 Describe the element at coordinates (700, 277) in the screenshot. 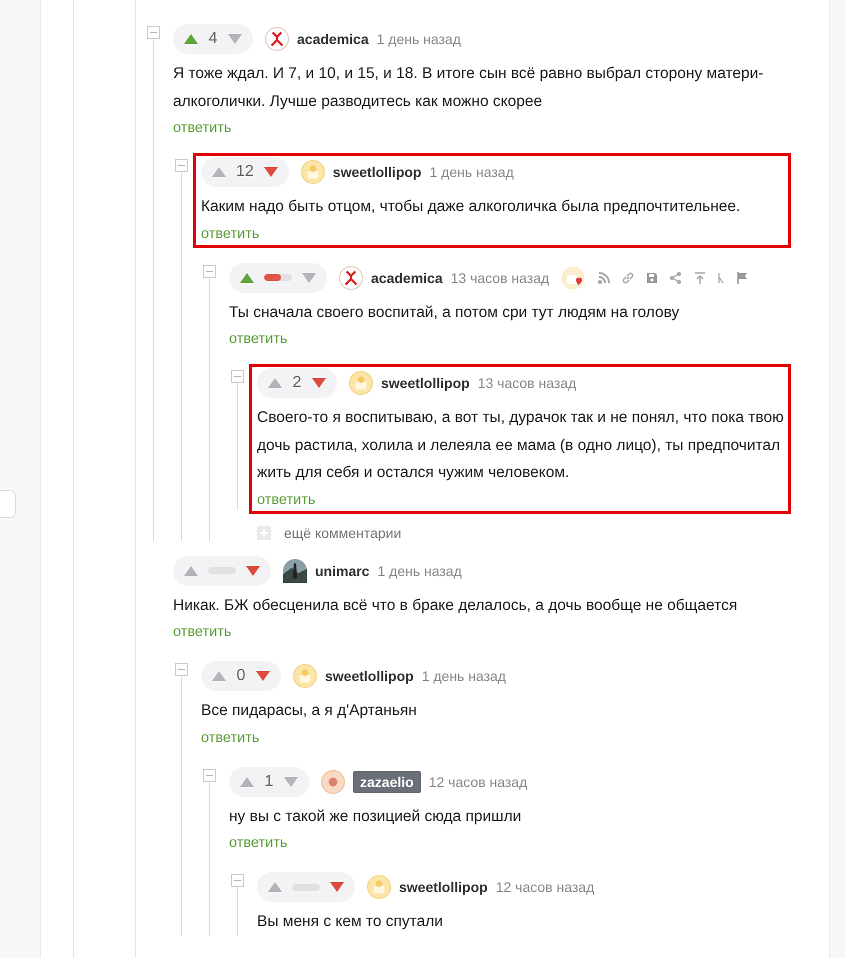

I see `scroll-top-icon` at that location.